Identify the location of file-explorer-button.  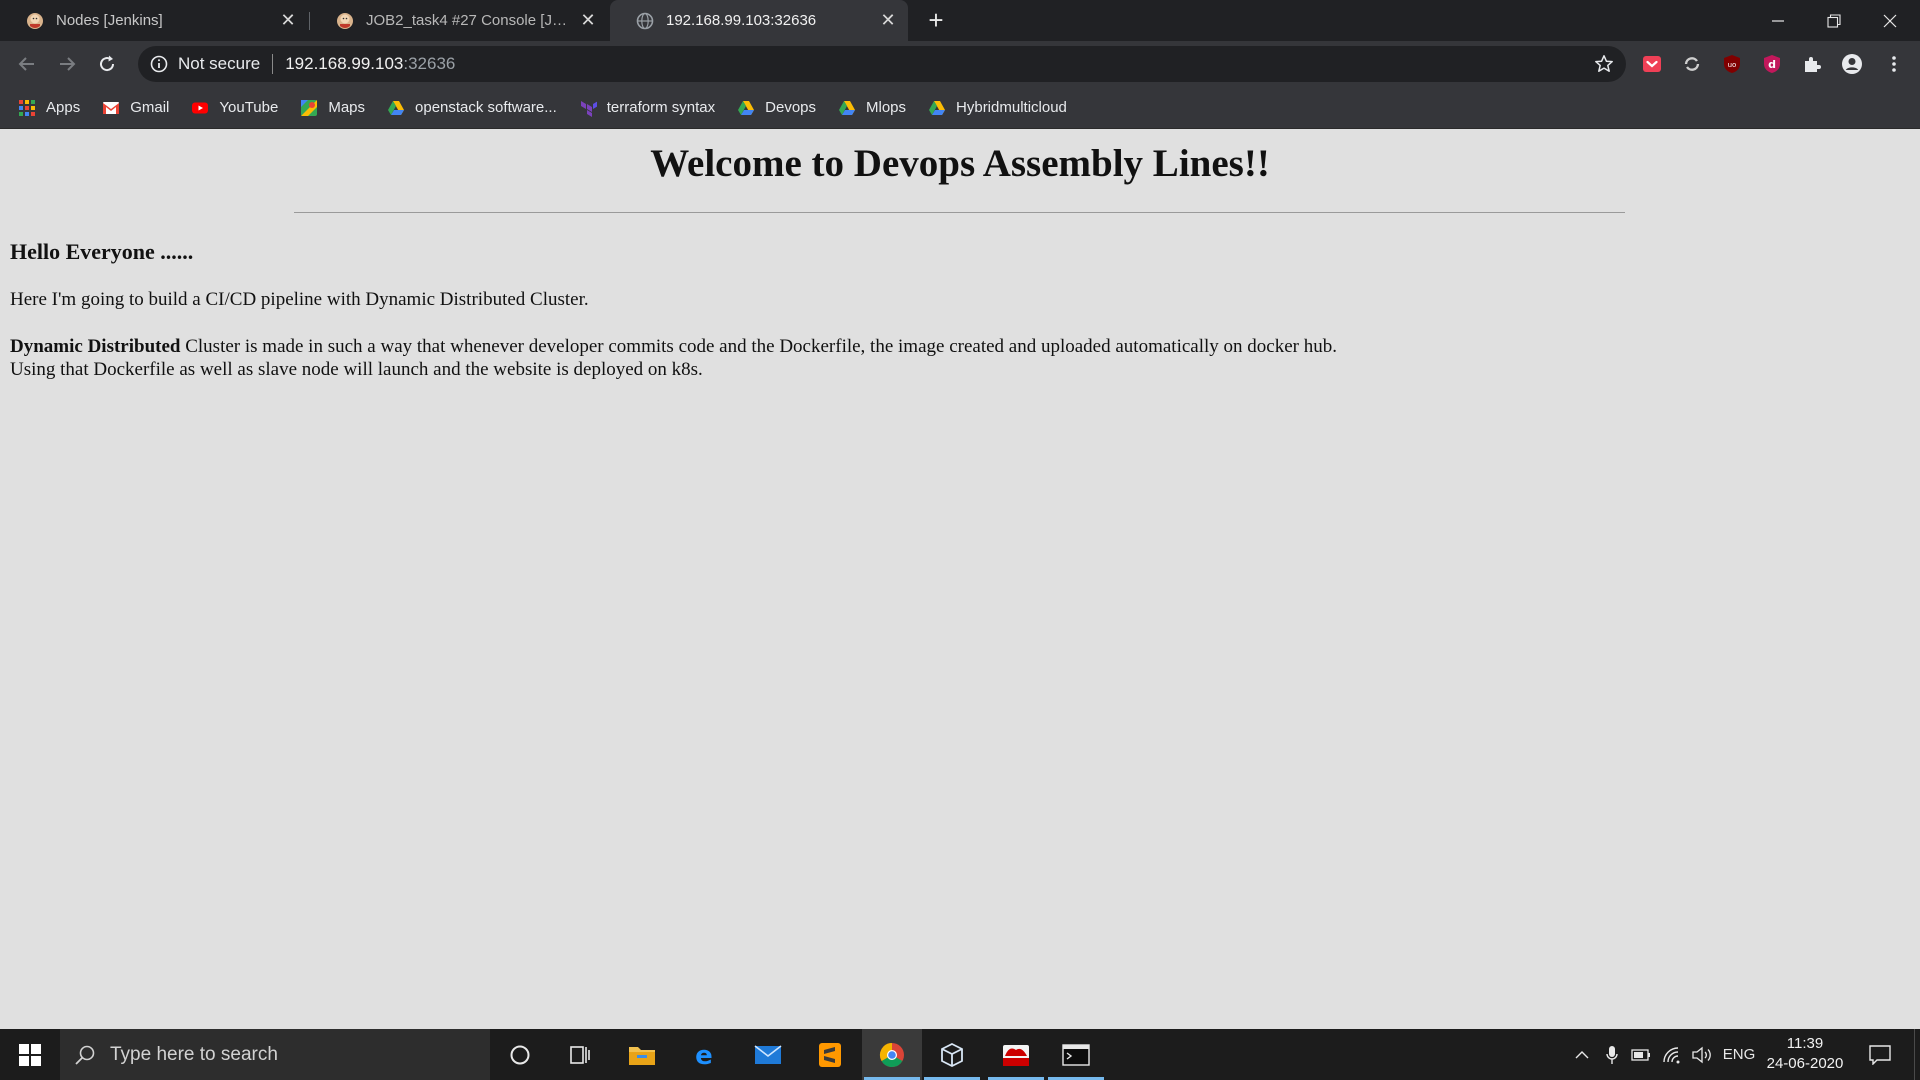
(642, 1054).